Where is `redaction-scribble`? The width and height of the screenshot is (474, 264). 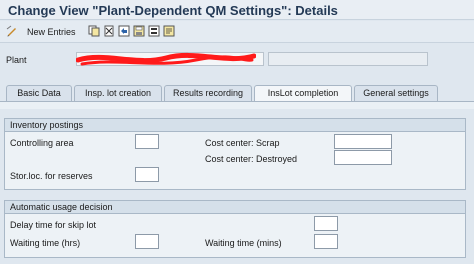
redaction-scribble is located at coordinates (166, 59).